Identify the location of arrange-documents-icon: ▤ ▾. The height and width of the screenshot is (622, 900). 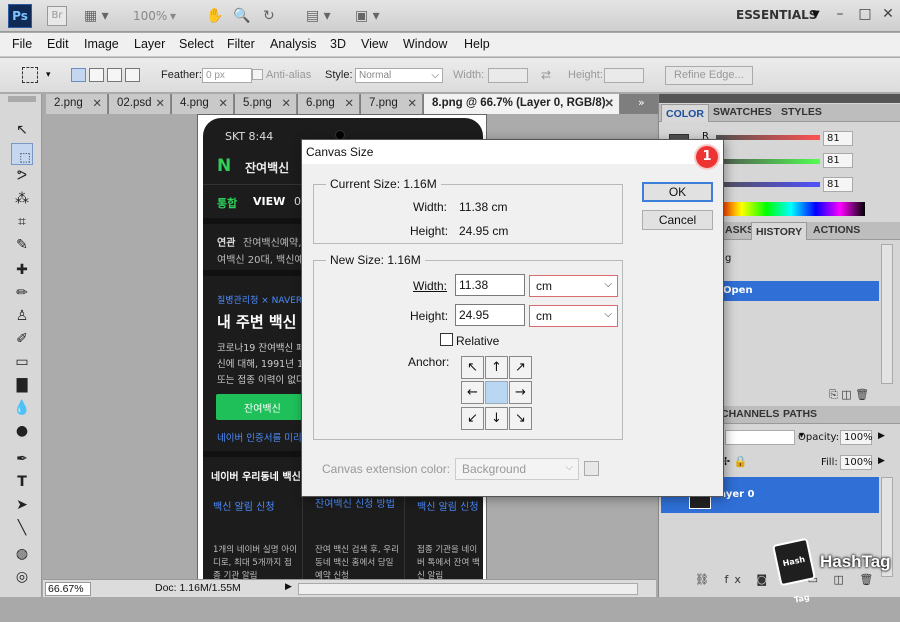
(318, 16).